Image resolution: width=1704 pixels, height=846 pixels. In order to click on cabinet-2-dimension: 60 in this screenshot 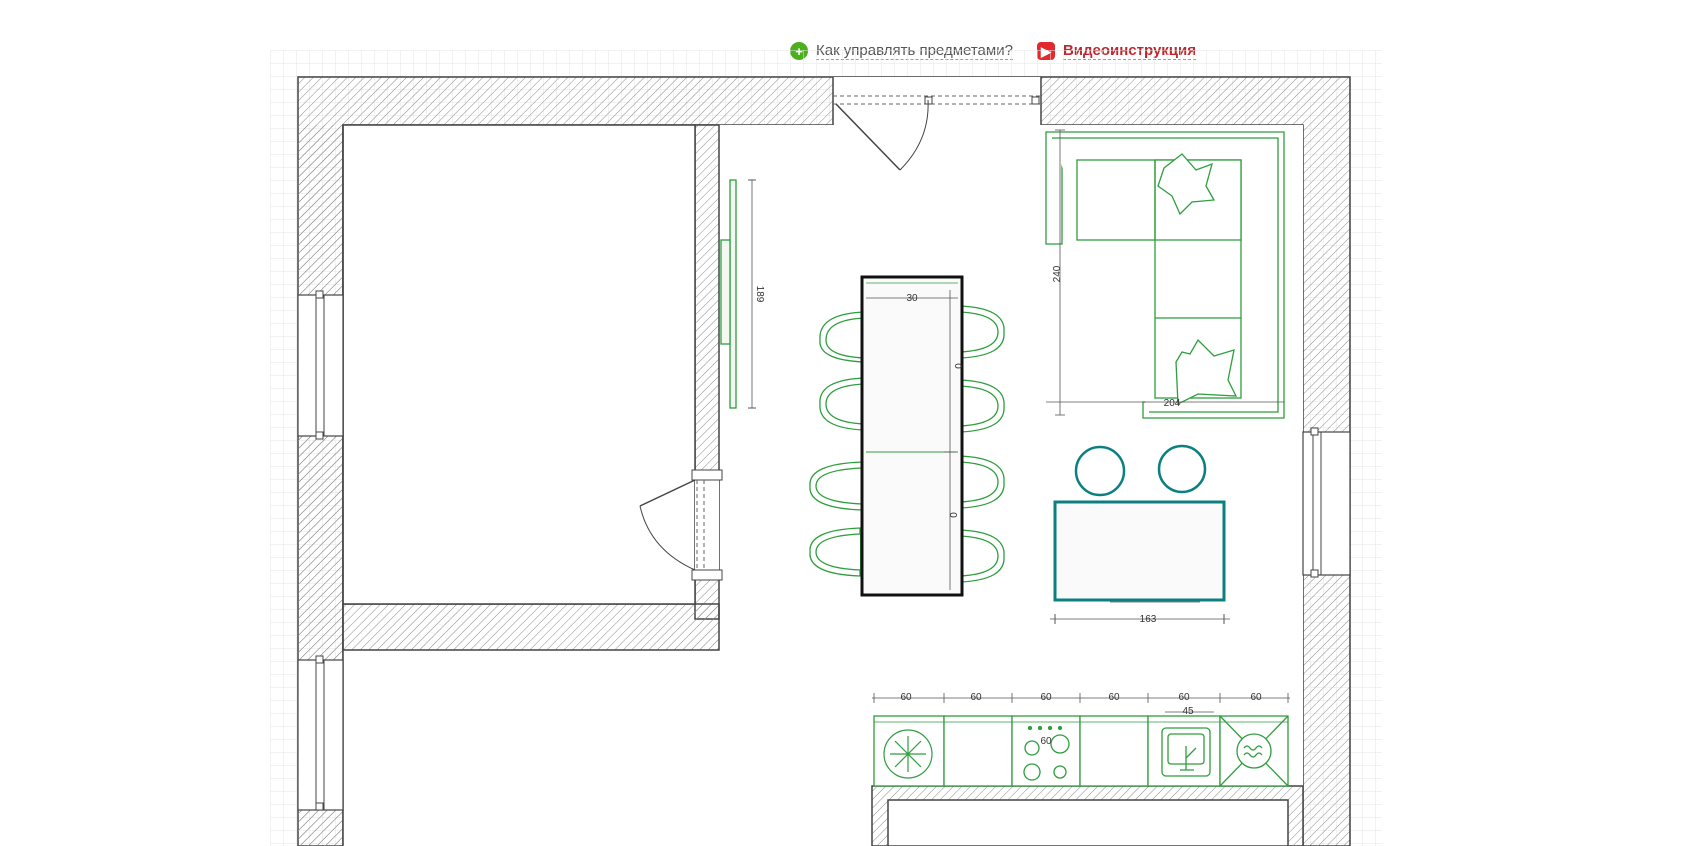, I will do `click(976, 697)`.